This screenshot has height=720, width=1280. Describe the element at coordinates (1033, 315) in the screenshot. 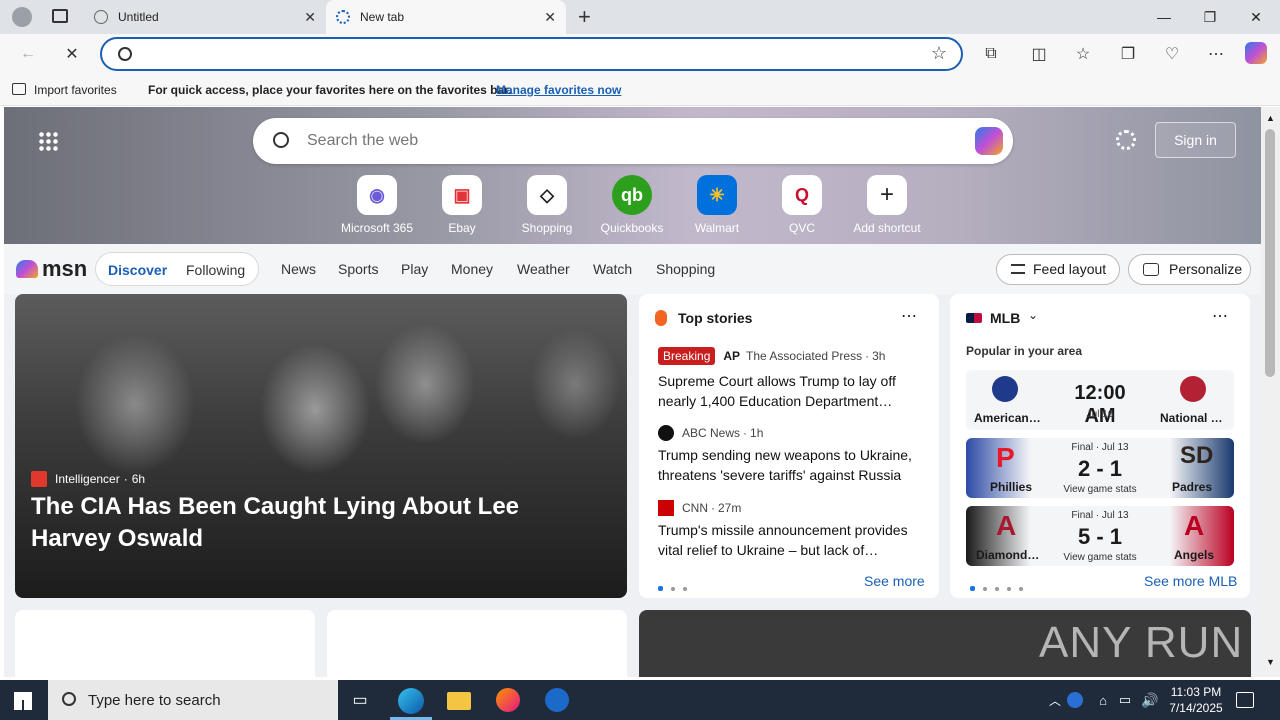

I see `chevron-down-icon: ⌄` at that location.